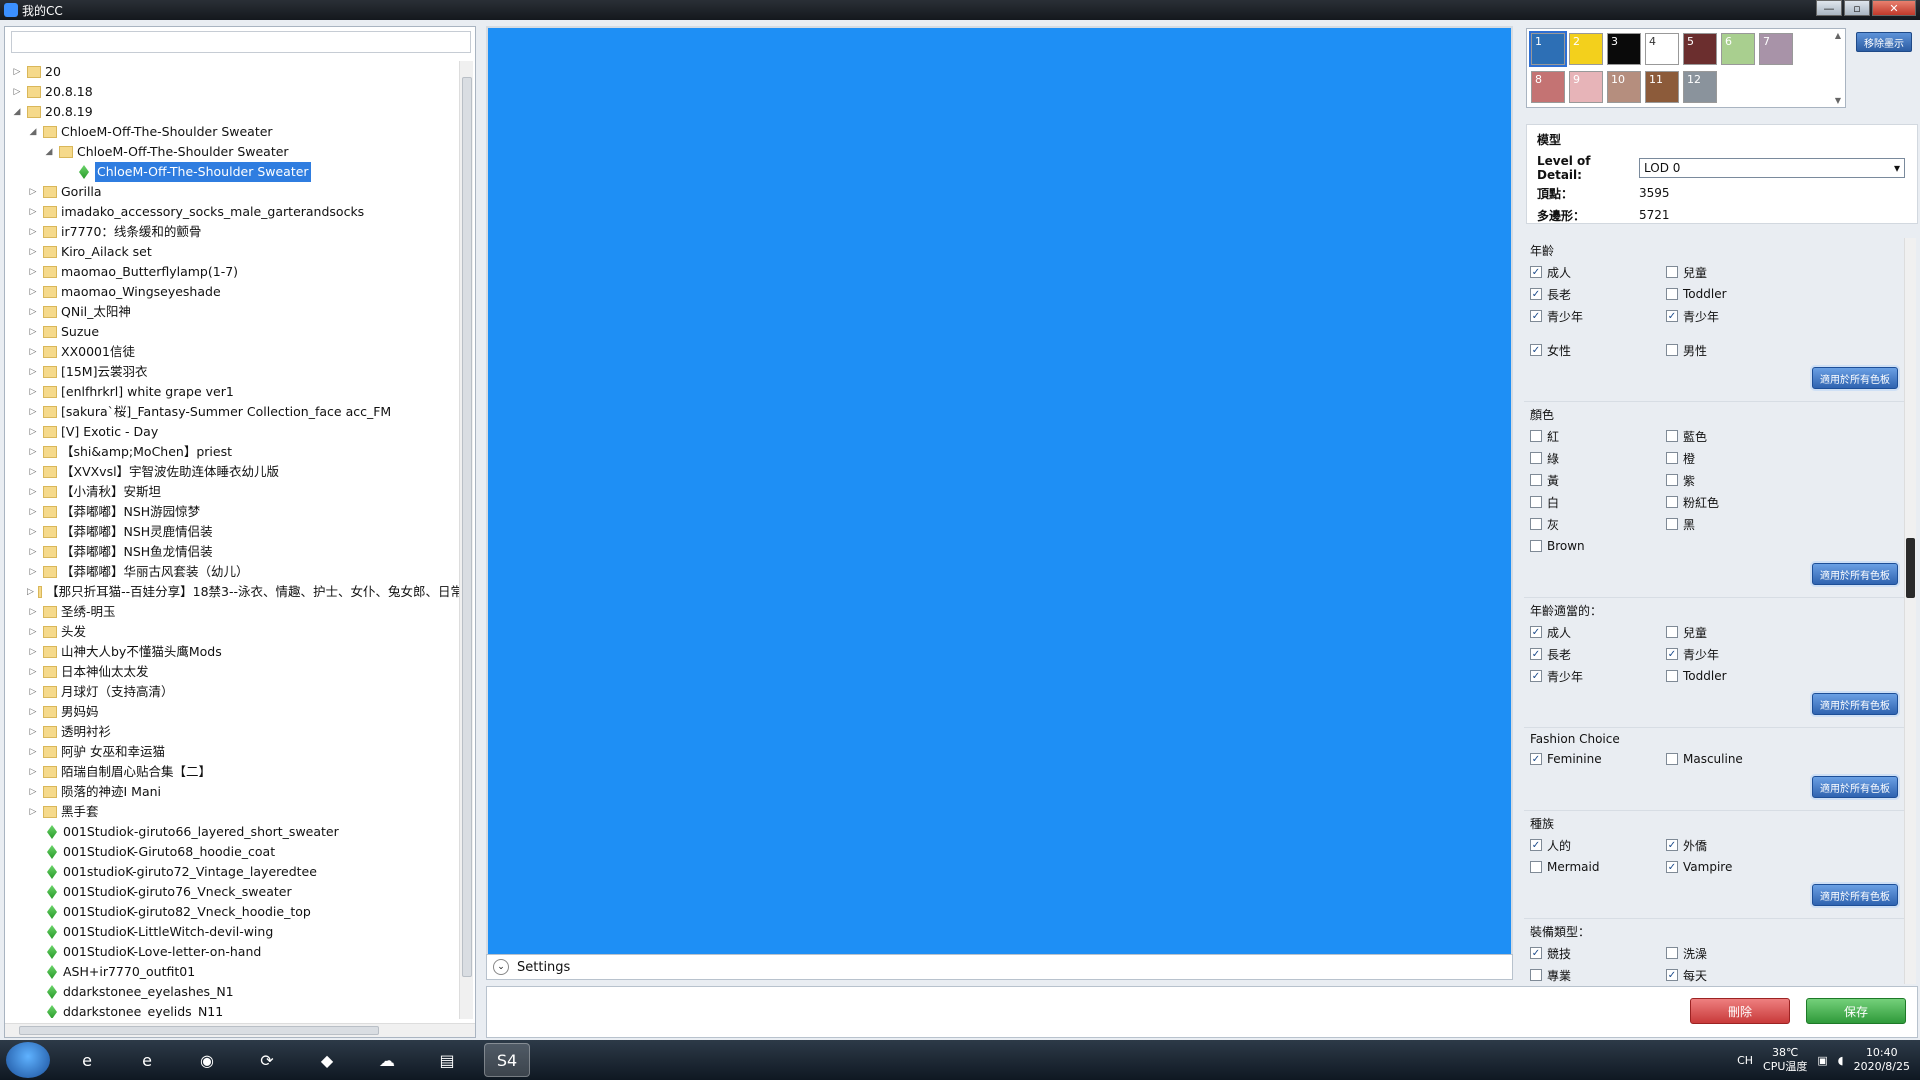  Describe the element at coordinates (234, 312) in the screenshot. I see `tree-row: ▷ QNil_太阳神` at that location.